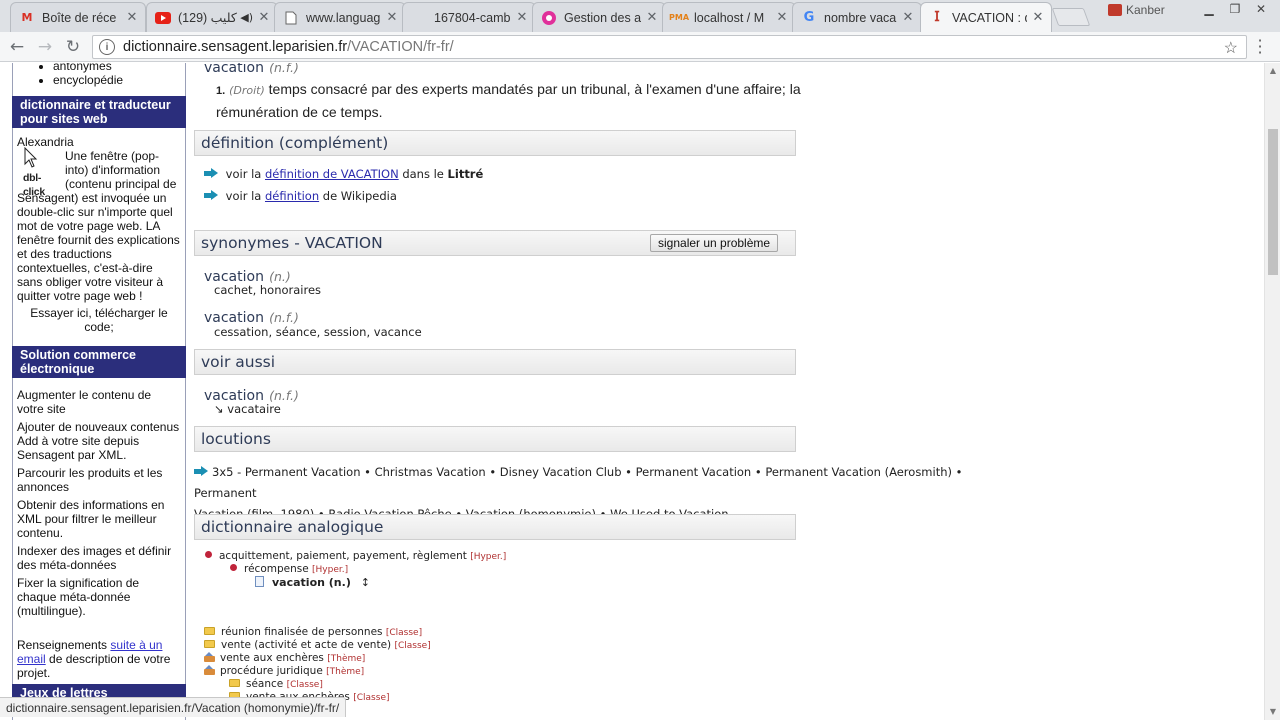 The width and height of the screenshot is (1280, 720). What do you see at coordinates (1260, 47) in the screenshot?
I see `browser-menu-icon: · · ·` at bounding box center [1260, 47].